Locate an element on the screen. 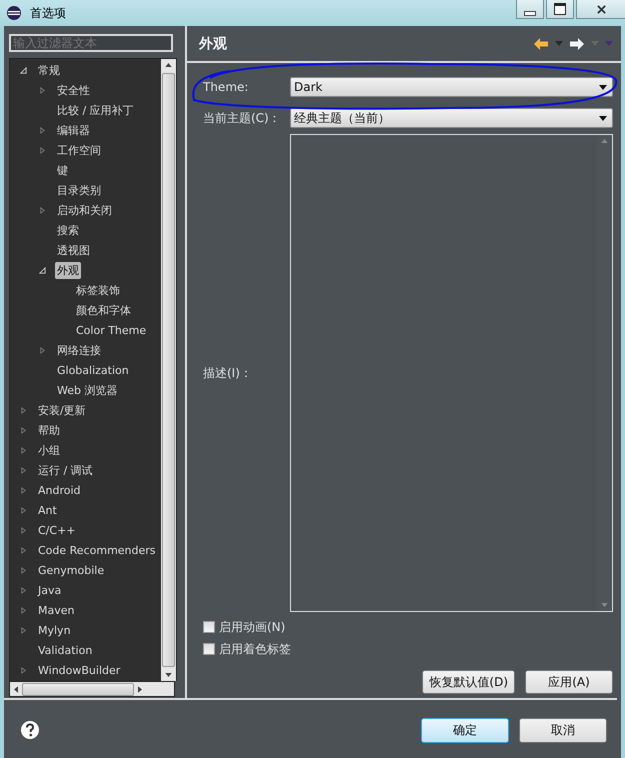 The image size is (625, 758). tree-item: 小组 is located at coordinates (49, 450).